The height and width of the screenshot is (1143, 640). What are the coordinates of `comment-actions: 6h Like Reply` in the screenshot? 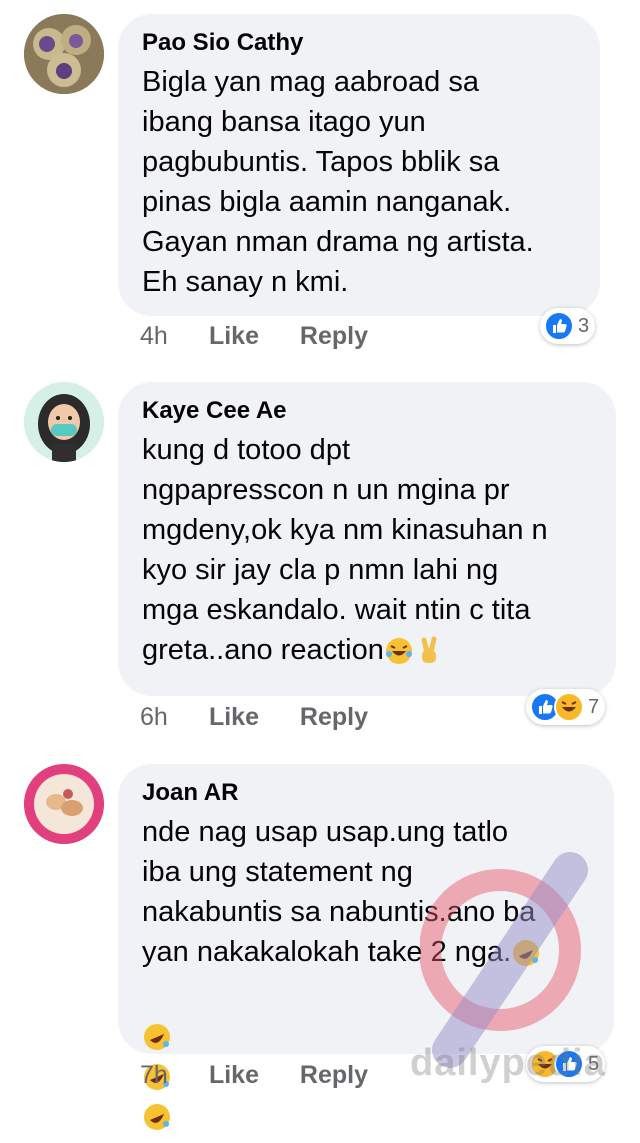 It's located at (254, 717).